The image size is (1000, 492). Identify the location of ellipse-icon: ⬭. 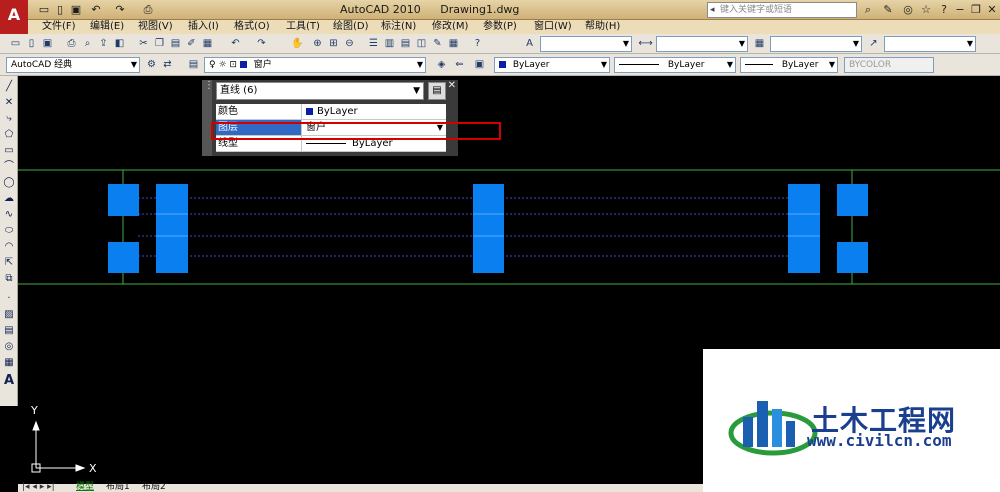
(9, 231).